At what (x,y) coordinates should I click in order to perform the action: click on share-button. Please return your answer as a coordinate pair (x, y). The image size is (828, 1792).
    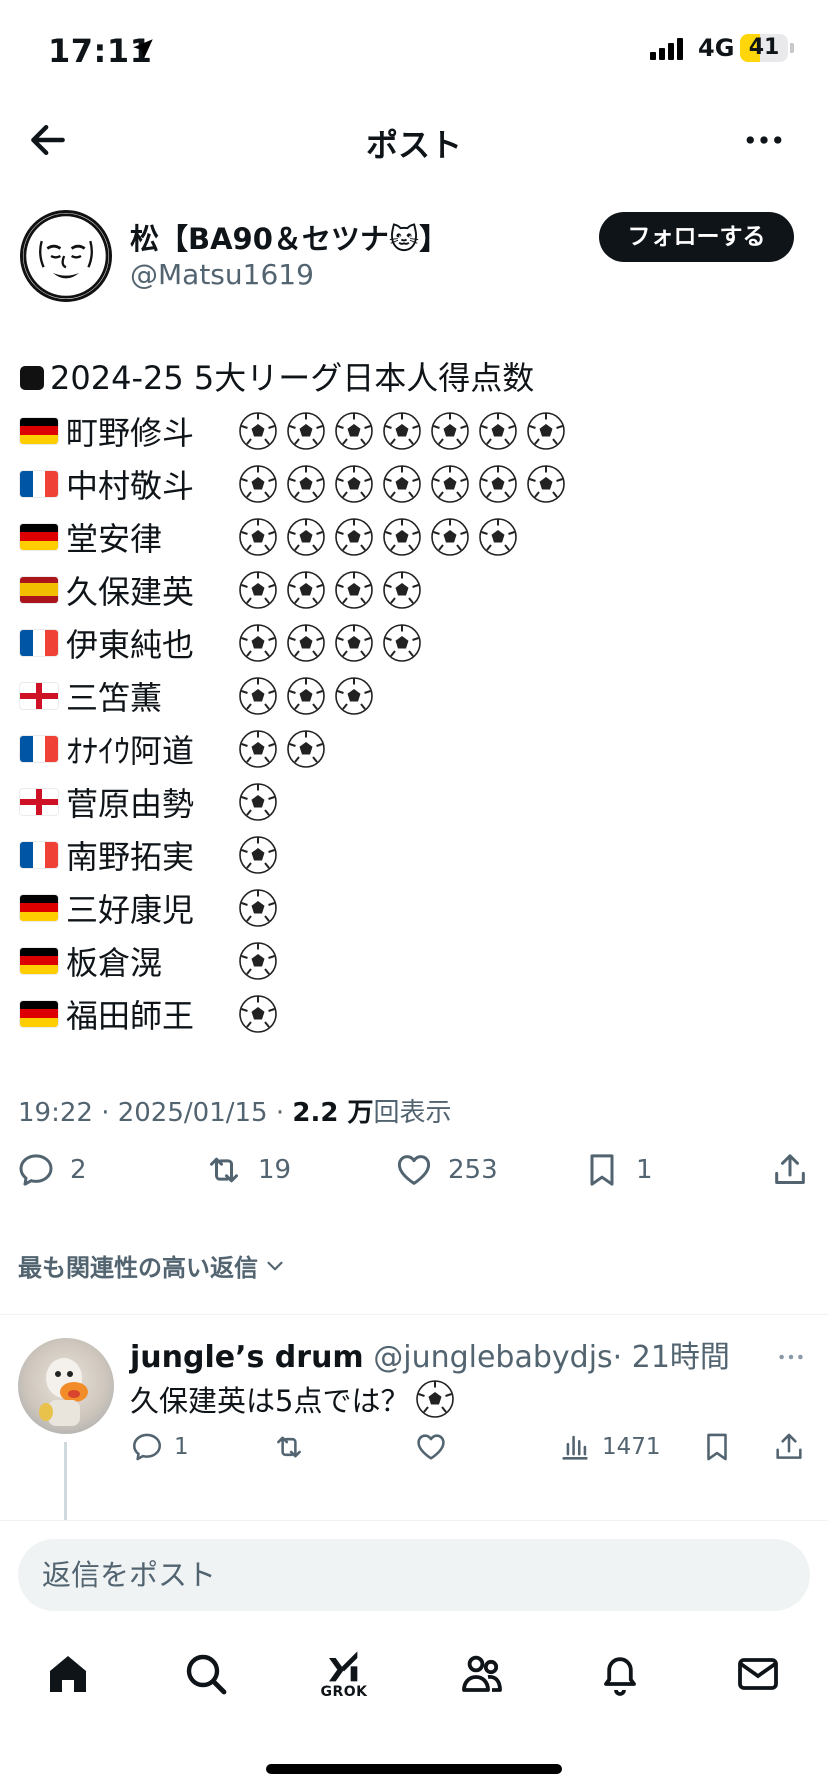
    Looking at the image, I should click on (790, 1170).